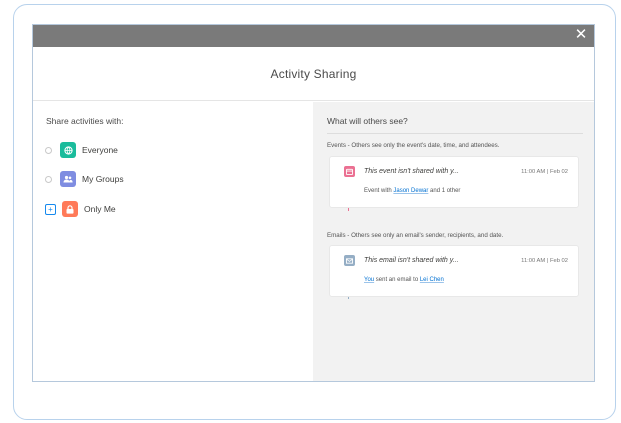 Image resolution: width=621 pixels, height=423 pixels. I want to click on event-sub-prefix: Event with, so click(379, 191).